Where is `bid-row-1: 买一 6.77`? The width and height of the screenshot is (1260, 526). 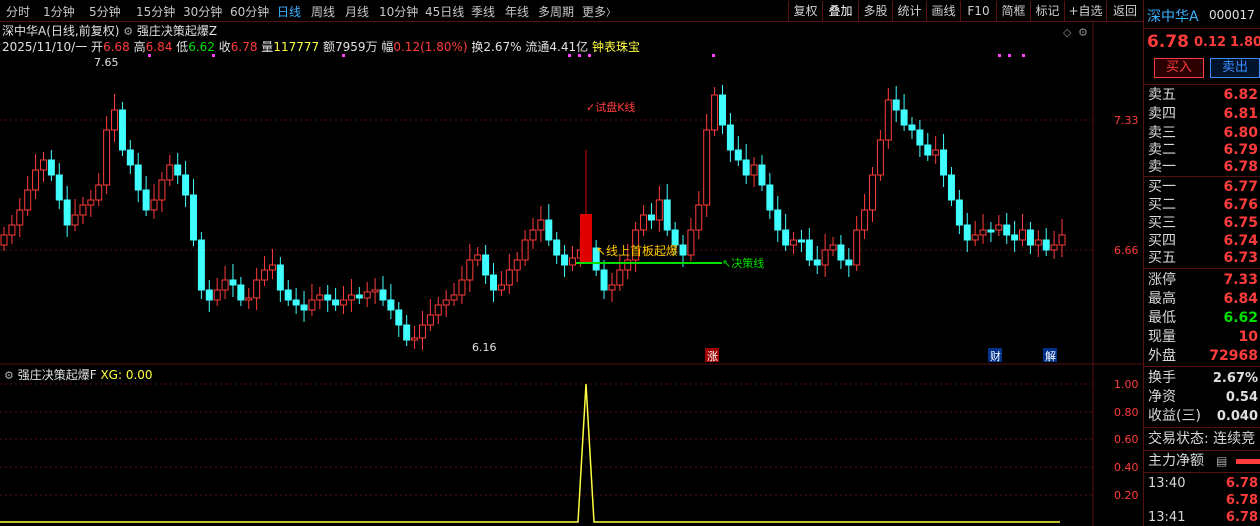 bid-row-1: 买一 6.77 is located at coordinates (1203, 187).